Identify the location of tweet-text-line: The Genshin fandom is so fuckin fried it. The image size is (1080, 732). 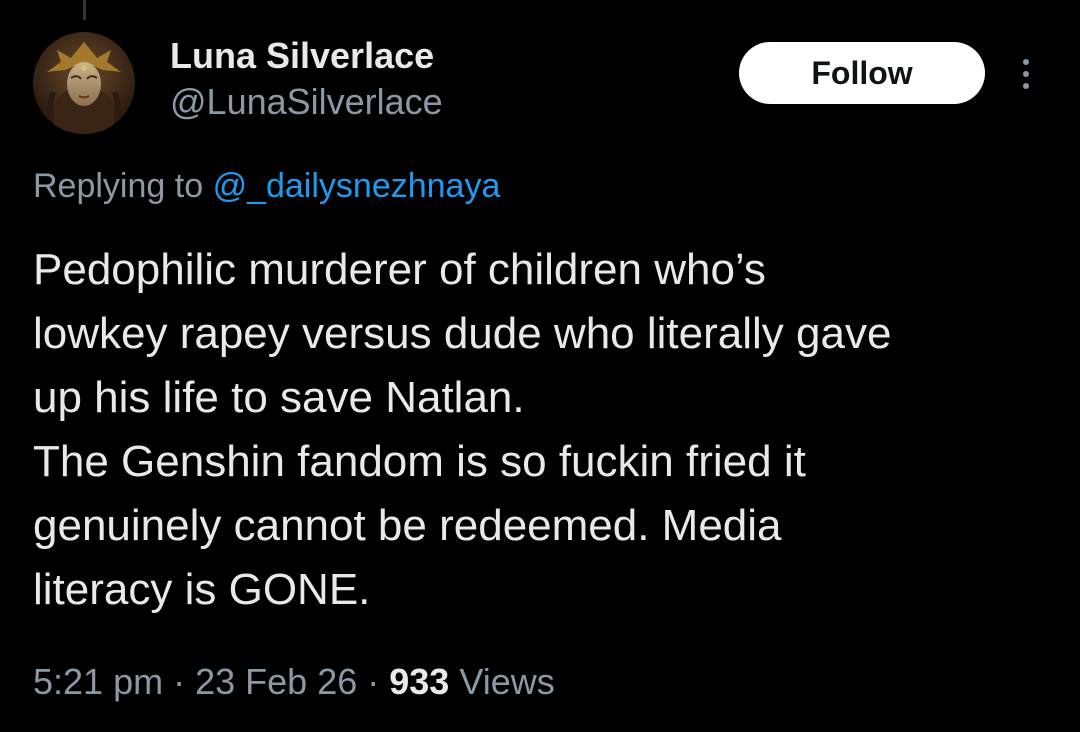
(419, 461).